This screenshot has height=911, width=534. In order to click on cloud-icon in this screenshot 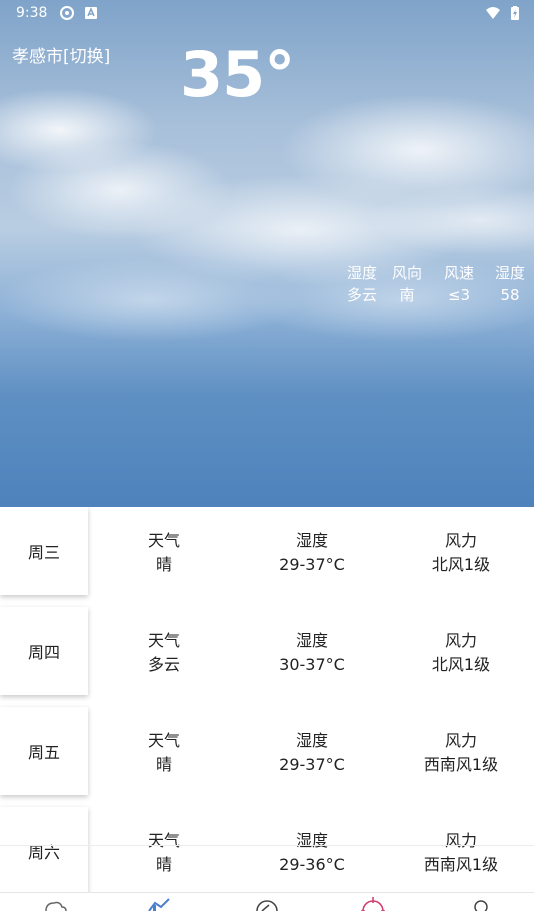, I will do `click(54, 902)`.